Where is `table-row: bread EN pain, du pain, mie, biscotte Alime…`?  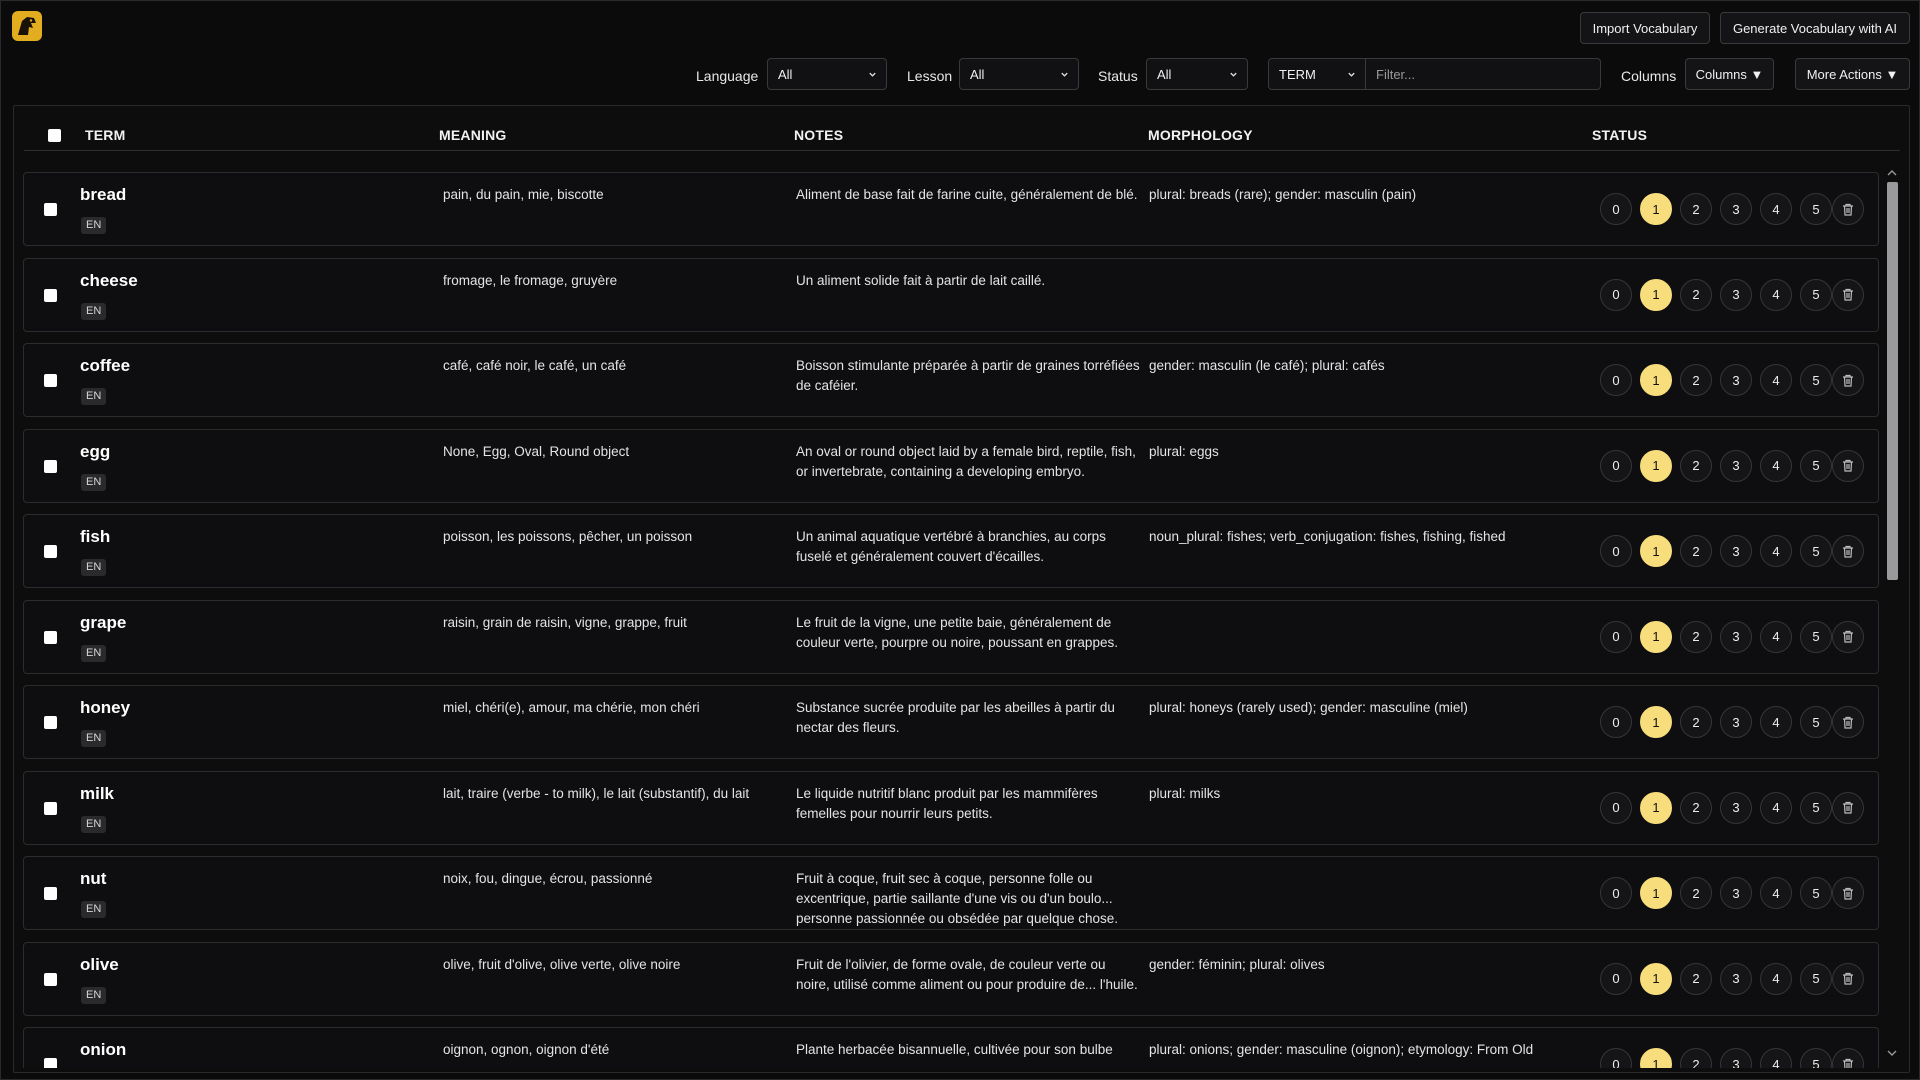
table-row: bread EN pain, du pain, mie, biscotte Alime… is located at coordinates (951, 209).